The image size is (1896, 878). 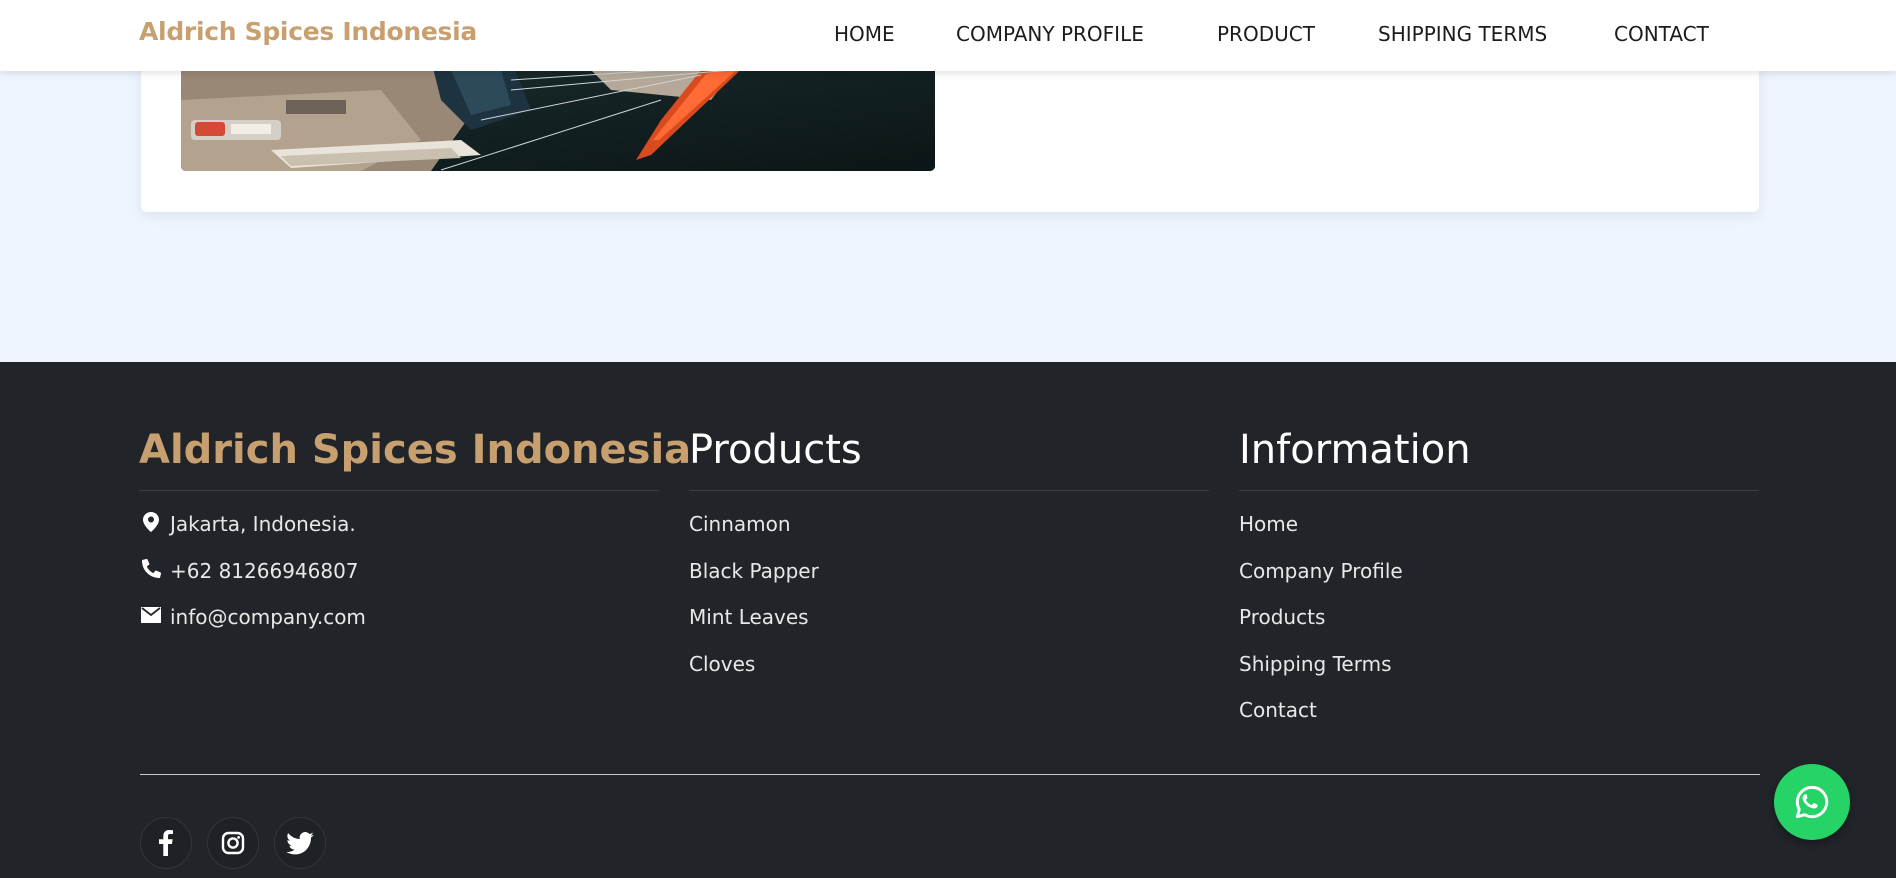 I want to click on footer-company-title: Aldrich Spices Indonesia, so click(x=415, y=450).